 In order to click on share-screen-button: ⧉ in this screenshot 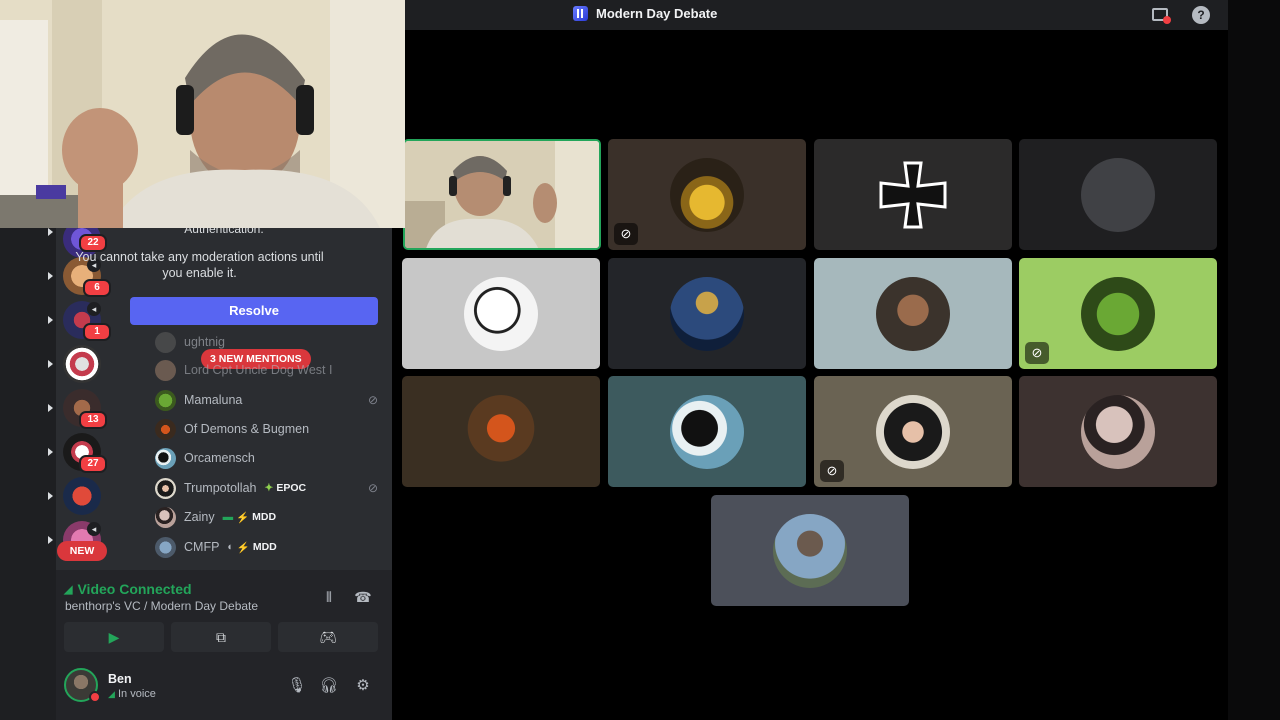, I will do `click(221, 637)`.